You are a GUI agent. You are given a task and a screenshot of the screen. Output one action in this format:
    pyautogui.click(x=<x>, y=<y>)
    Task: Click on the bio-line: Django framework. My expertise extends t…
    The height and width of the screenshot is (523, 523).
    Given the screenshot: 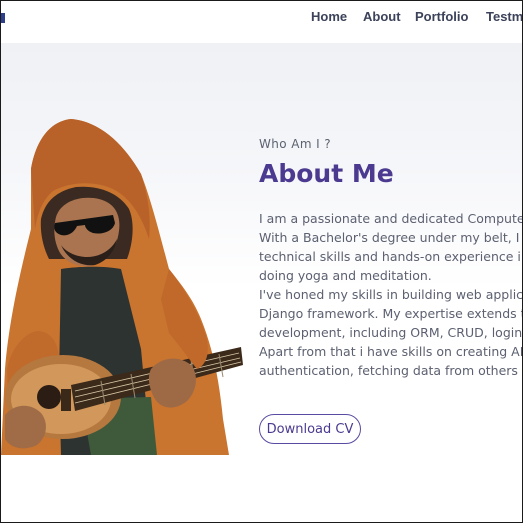 What is the action you would take?
    pyautogui.click(x=390, y=313)
    